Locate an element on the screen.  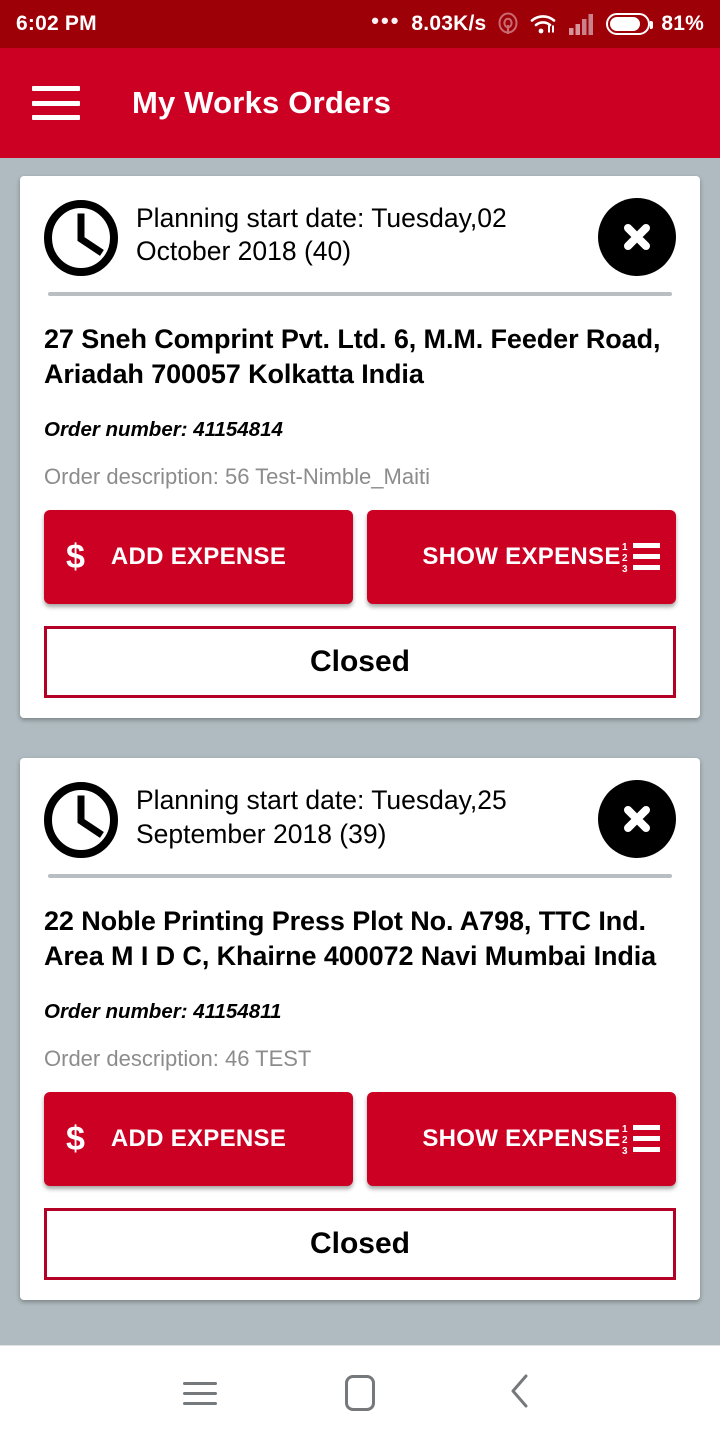
android-navigation-bar is located at coordinates (360, 1392).